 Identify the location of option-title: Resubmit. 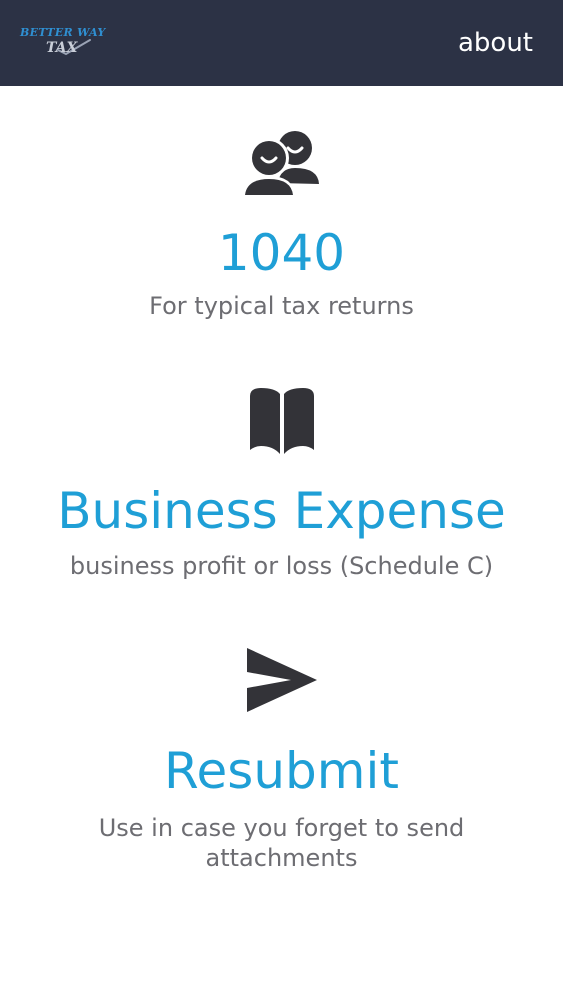
(281, 771).